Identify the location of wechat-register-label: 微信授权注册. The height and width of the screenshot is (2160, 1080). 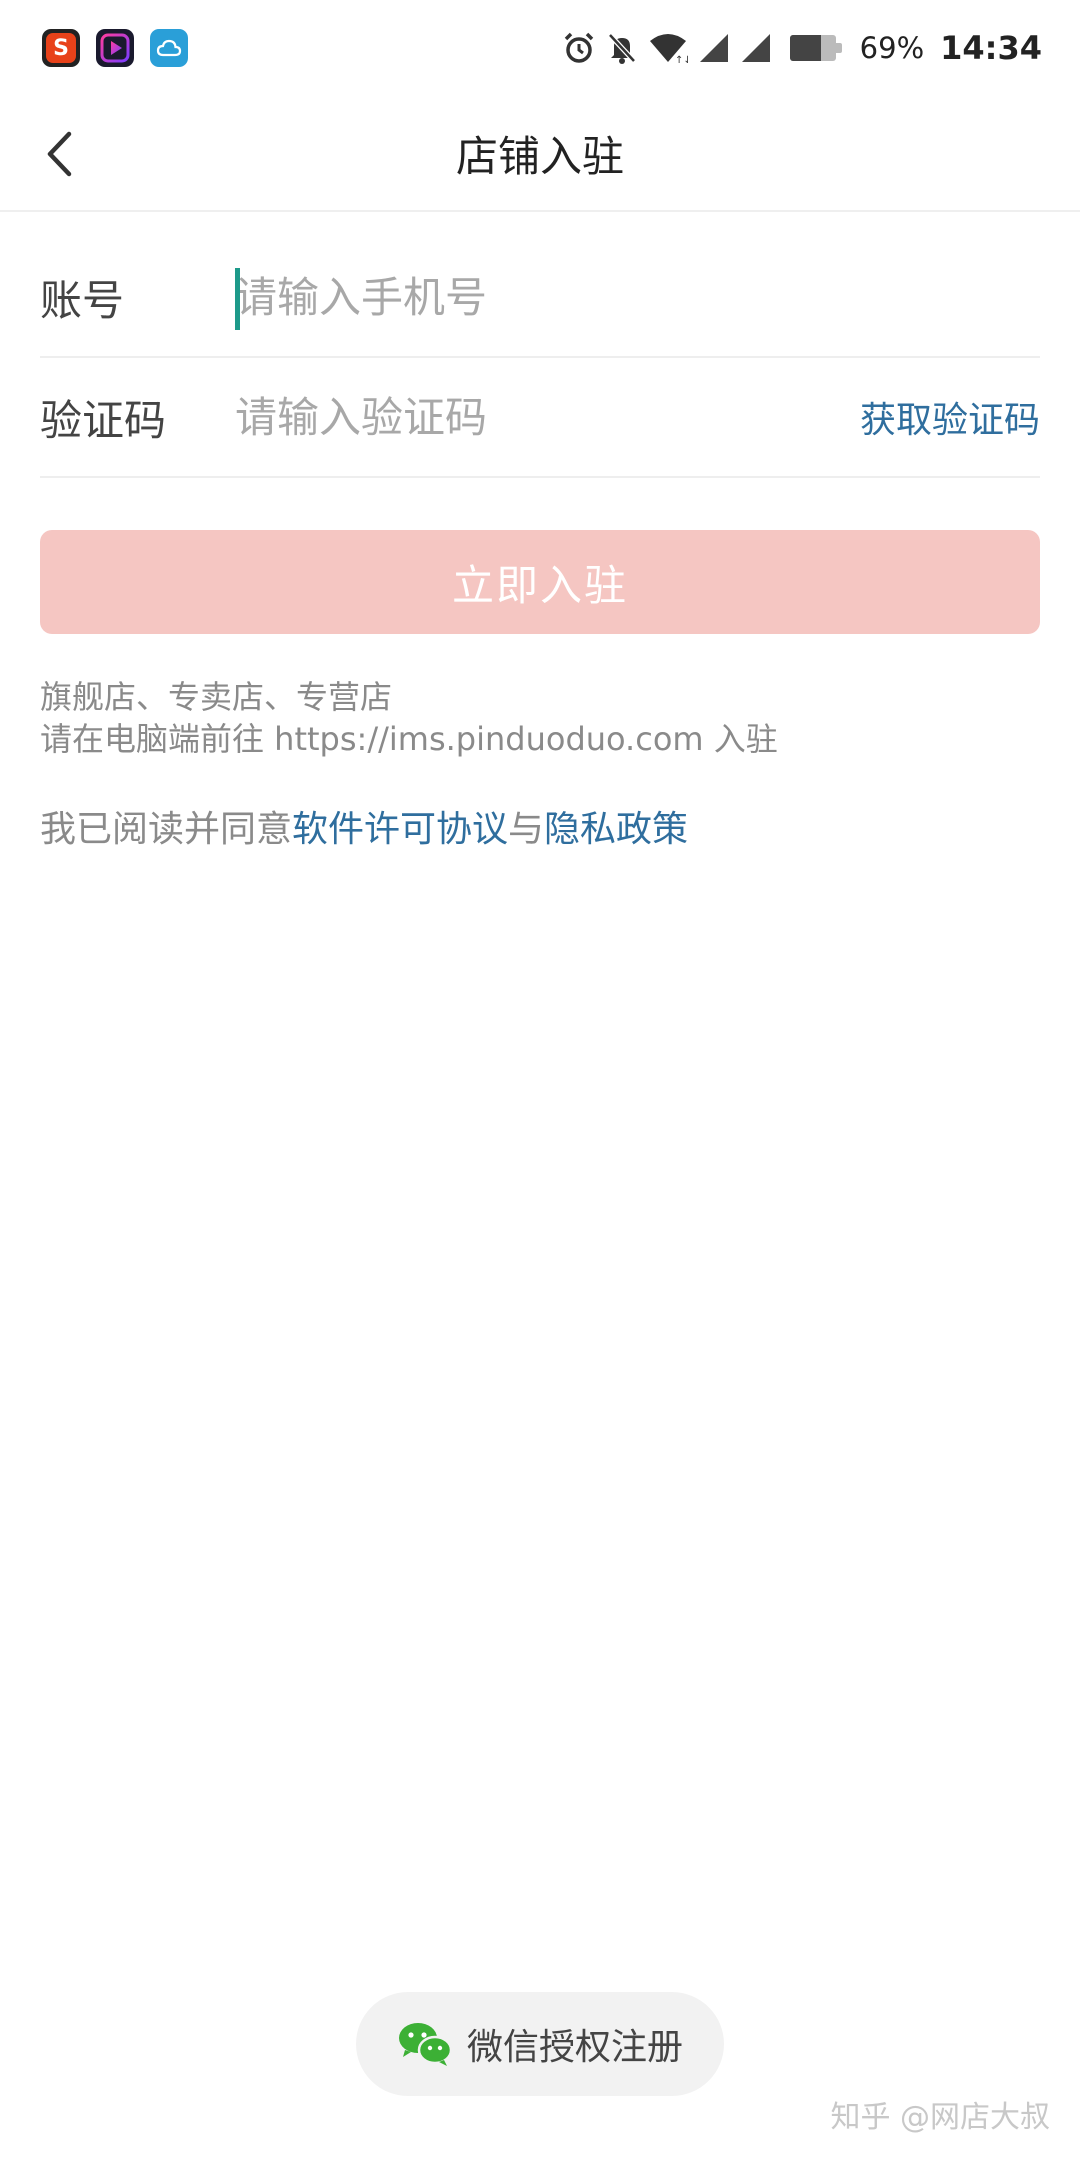
(574, 2047).